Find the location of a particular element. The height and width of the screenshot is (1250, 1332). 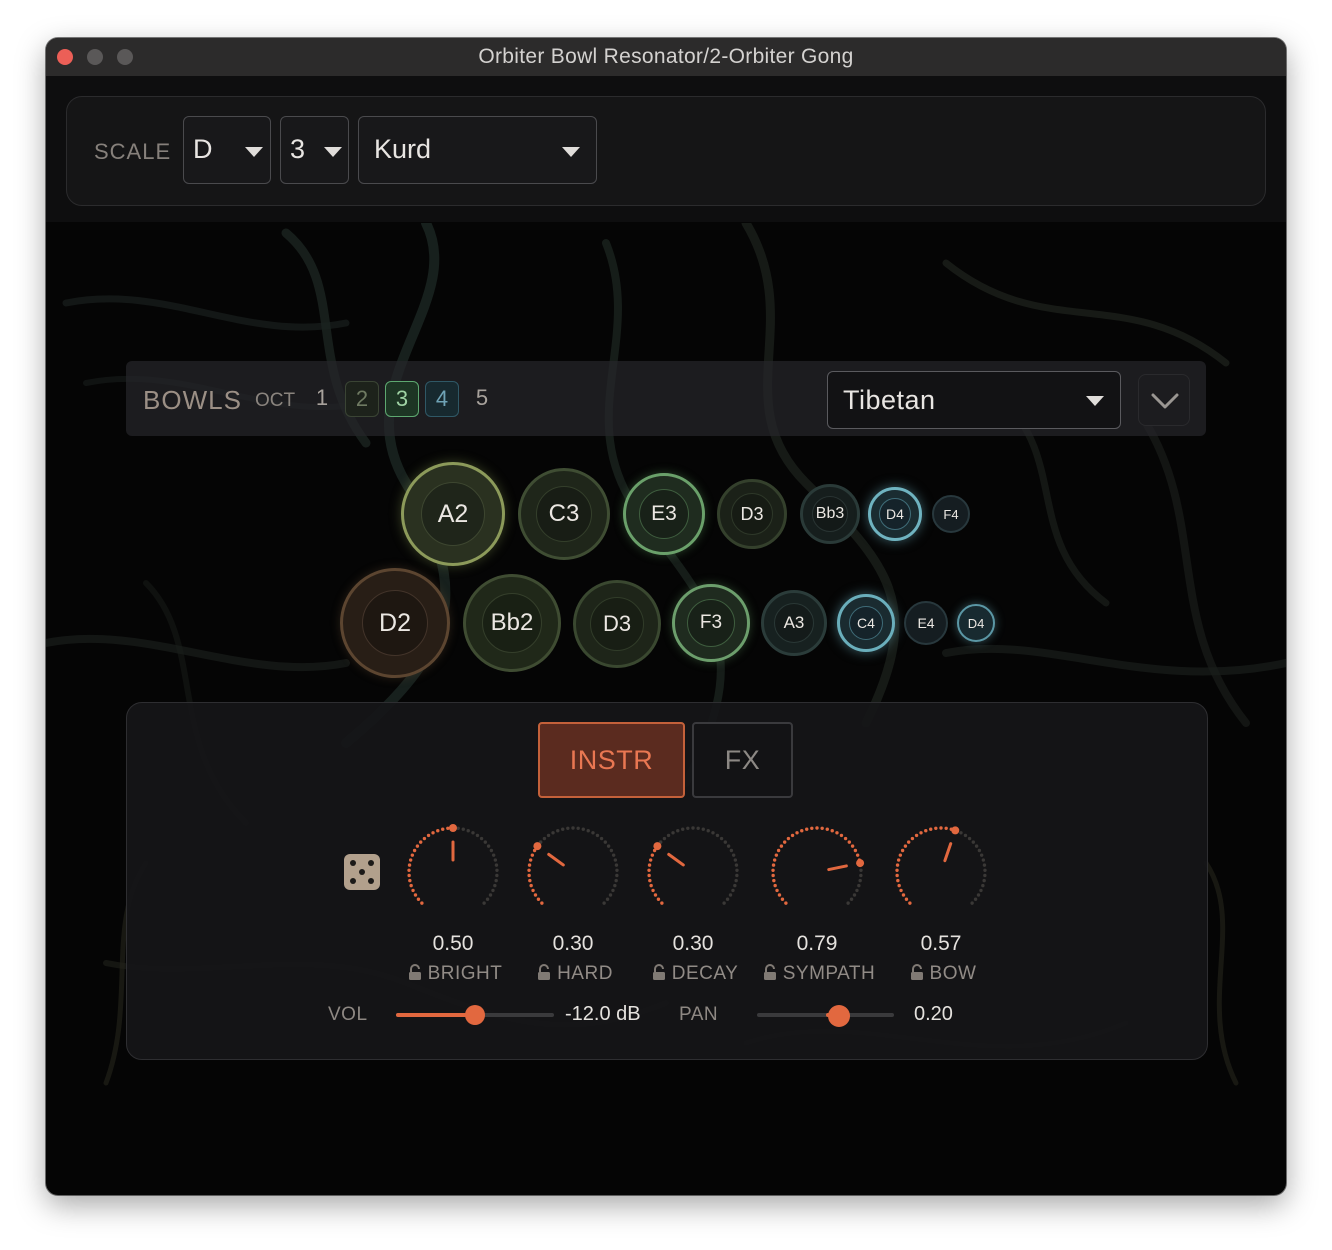

bowl: F4 is located at coordinates (951, 514).